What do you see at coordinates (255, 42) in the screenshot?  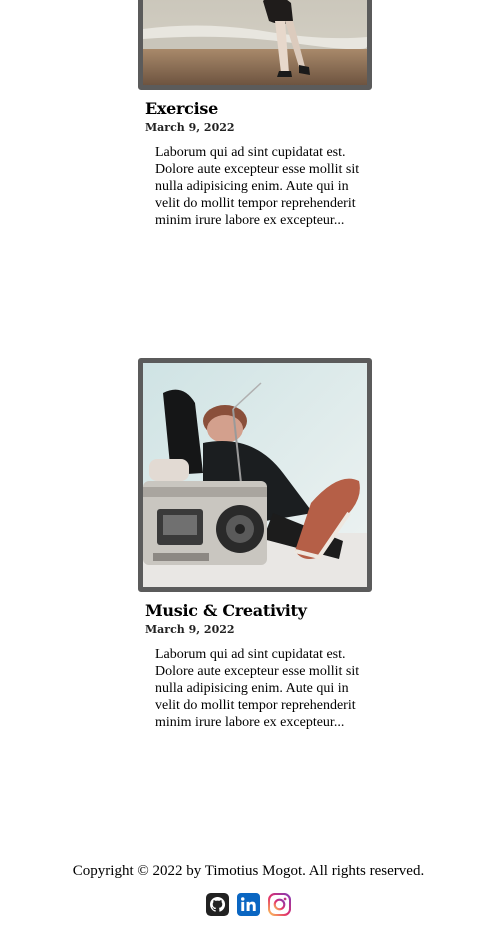 I see `beach-photo` at bounding box center [255, 42].